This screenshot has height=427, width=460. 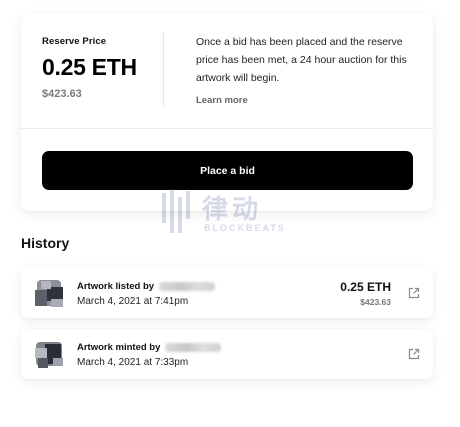 I want to click on place-bid-button: Place a bid, so click(x=227, y=170).